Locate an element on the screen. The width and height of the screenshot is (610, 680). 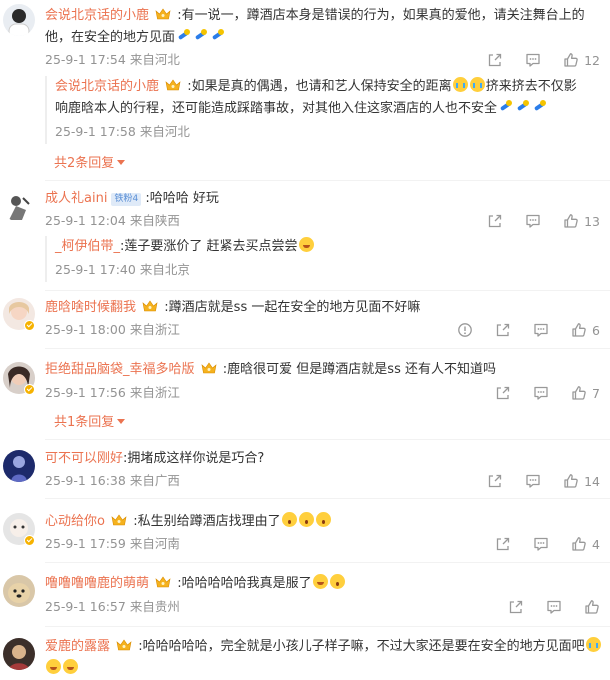
like-button: 12 is located at coordinates (581, 60).